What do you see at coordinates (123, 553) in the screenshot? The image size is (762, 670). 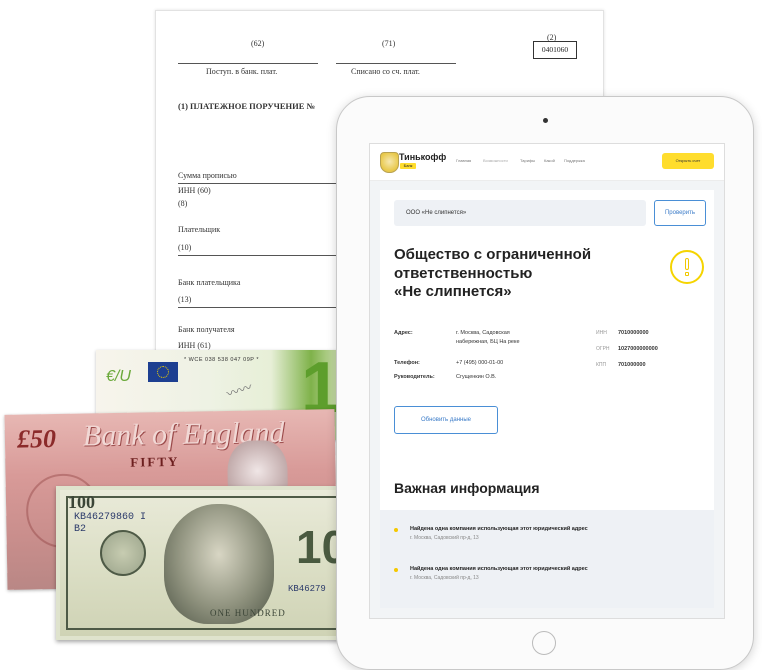 I see `dollar-seal-icon` at bounding box center [123, 553].